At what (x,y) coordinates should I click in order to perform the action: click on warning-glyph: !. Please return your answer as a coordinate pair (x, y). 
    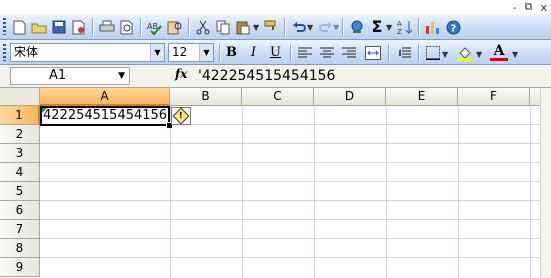
    Looking at the image, I should click on (181, 115).